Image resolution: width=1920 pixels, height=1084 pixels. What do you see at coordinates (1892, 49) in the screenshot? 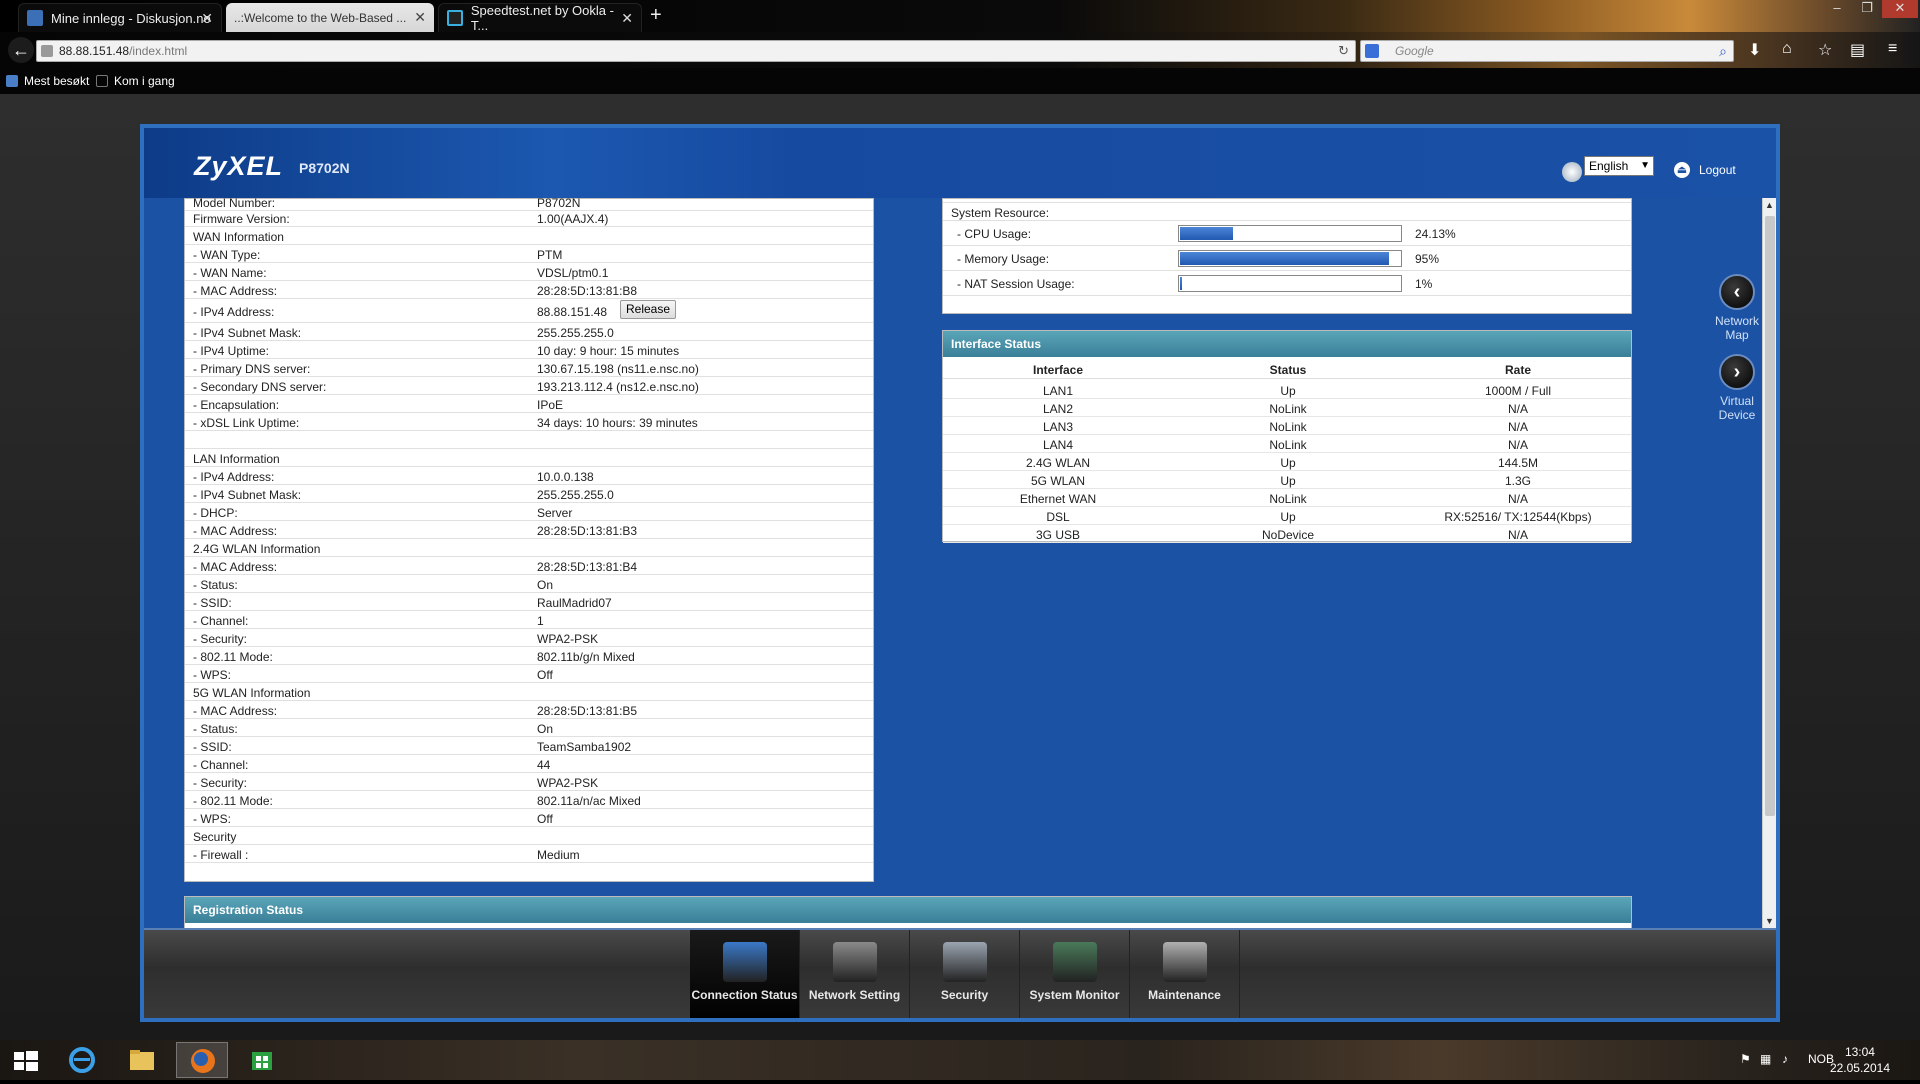
I see `menu-icon: ≡` at bounding box center [1892, 49].